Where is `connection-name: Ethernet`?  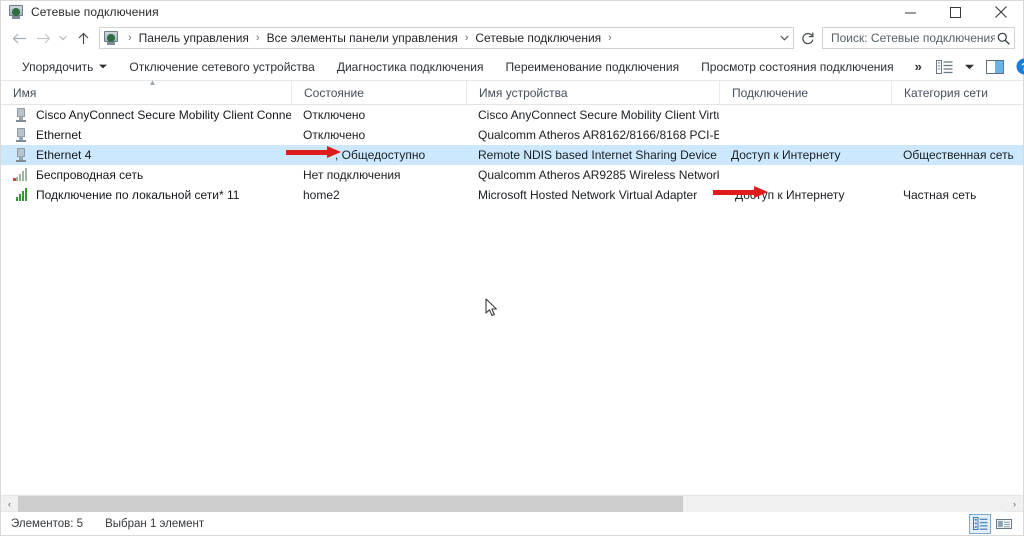 connection-name: Ethernet is located at coordinates (59, 135).